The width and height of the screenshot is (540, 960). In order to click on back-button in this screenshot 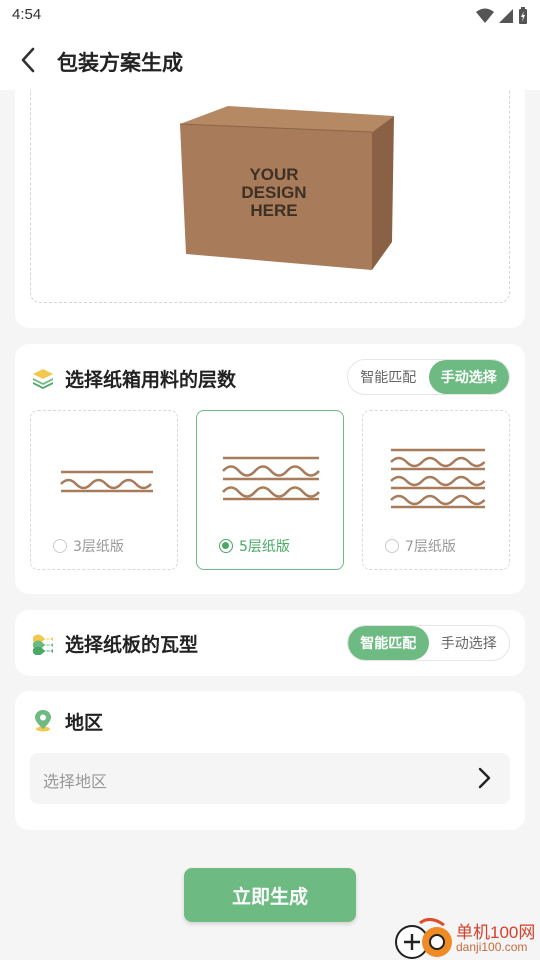, I will do `click(28, 60)`.